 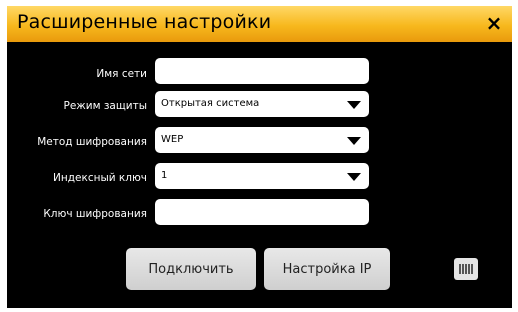 I want to click on ip-settings-button: Настройка IP, so click(x=327, y=269).